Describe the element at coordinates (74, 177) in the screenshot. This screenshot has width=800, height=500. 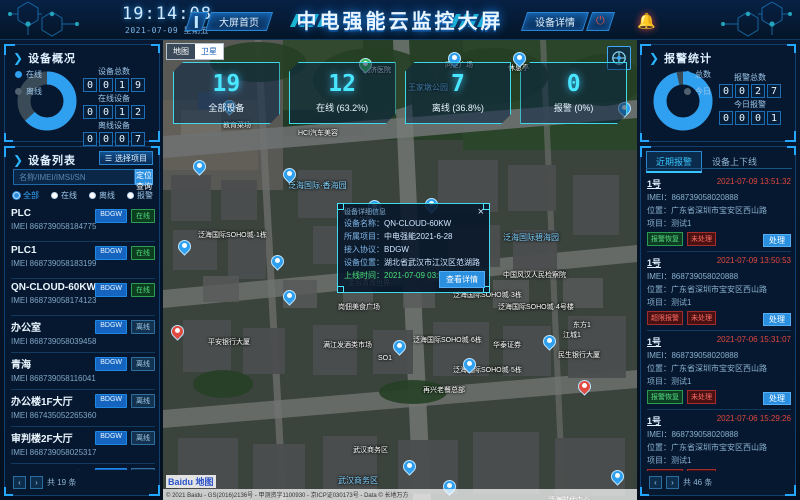
I see `search-input` at that location.